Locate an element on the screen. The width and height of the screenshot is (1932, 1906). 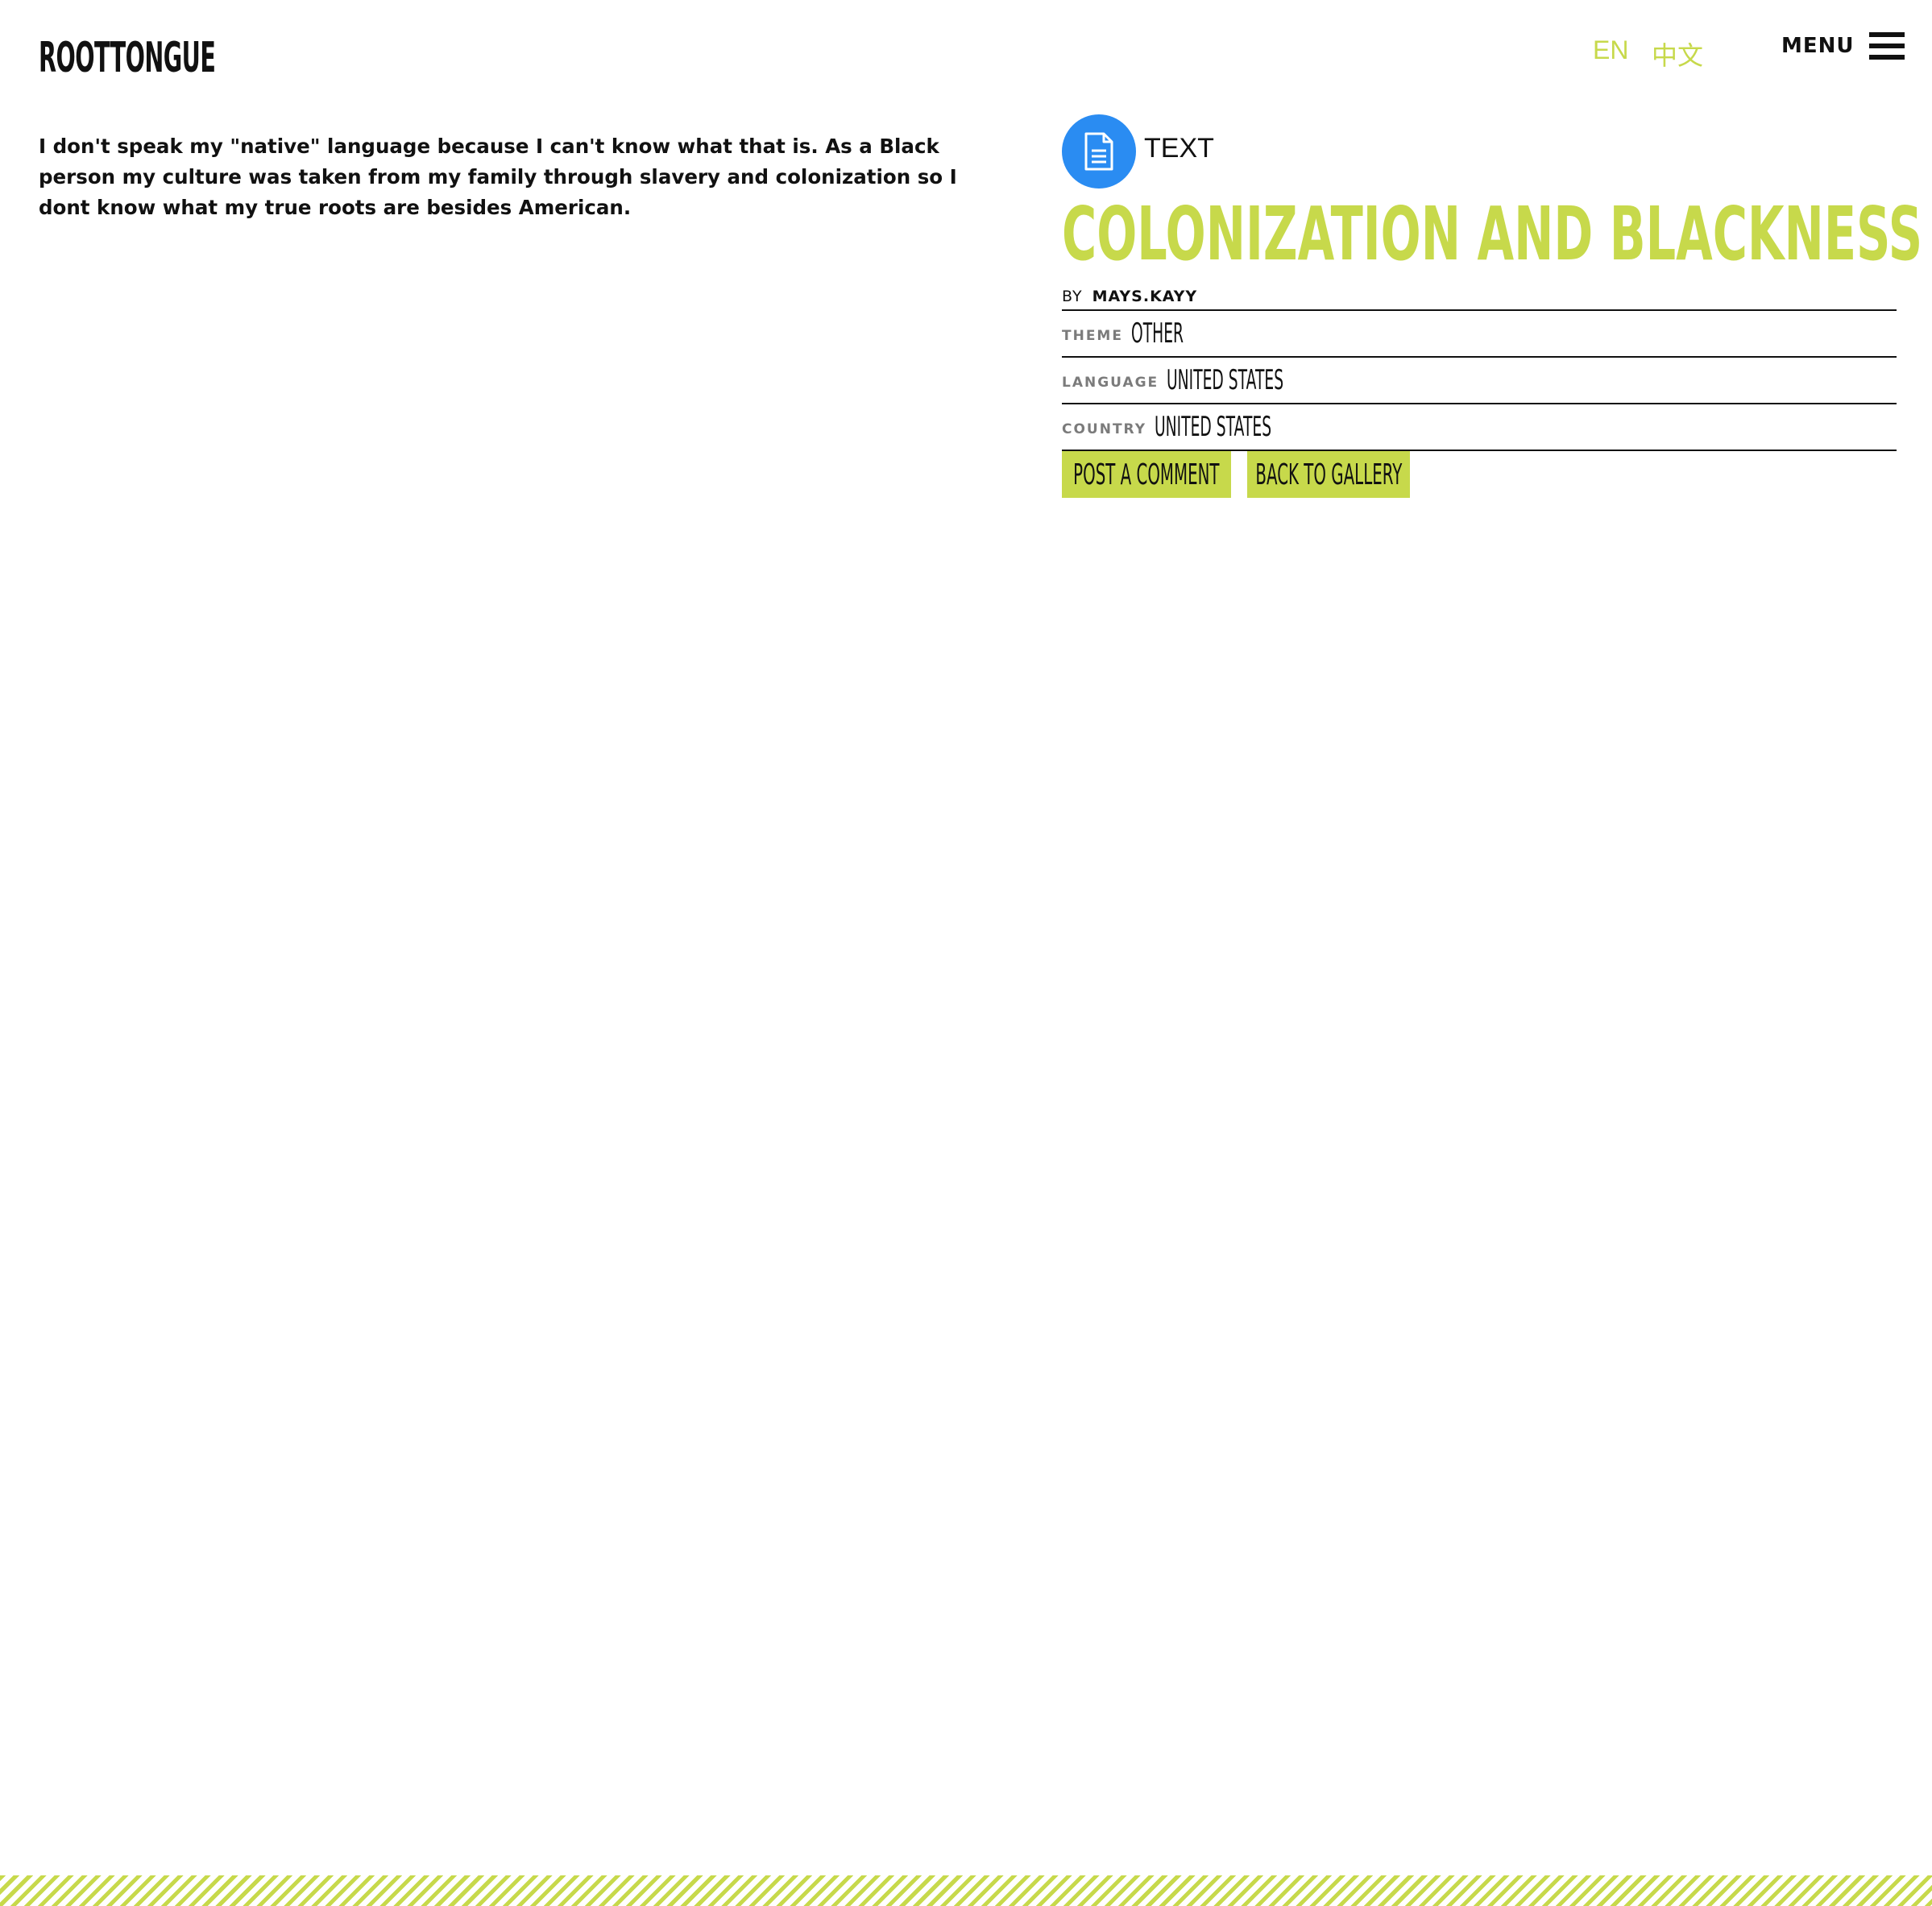
meta-row-country: COUNTRY UNITED STATES is located at coordinates (1479, 427).